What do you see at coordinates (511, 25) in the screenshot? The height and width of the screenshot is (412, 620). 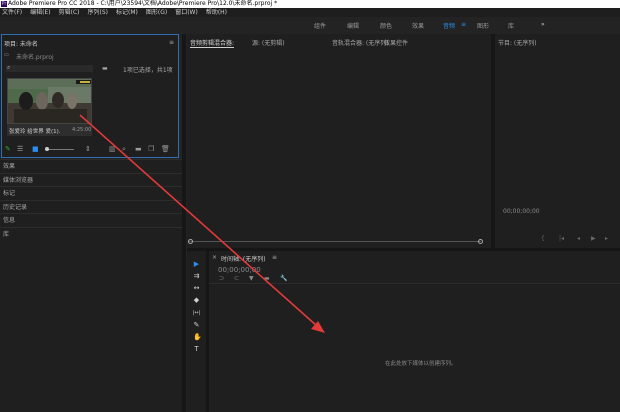 I see `workspace-libraries: 库` at bounding box center [511, 25].